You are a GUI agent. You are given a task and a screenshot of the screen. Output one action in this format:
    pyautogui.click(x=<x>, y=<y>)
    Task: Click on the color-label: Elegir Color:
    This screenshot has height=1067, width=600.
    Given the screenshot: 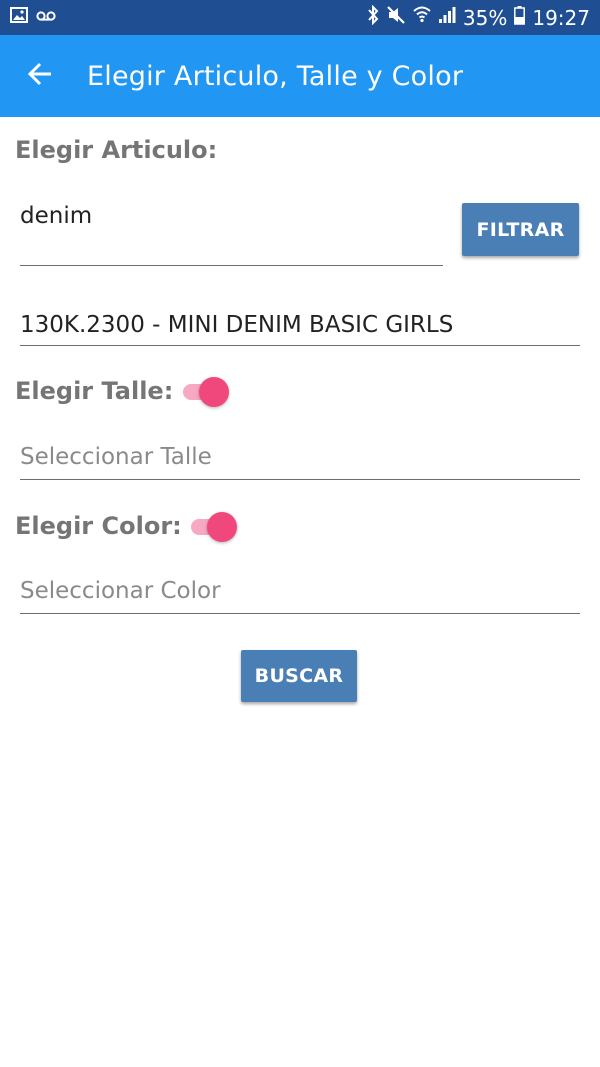 What is the action you would take?
    pyautogui.click(x=98, y=526)
    